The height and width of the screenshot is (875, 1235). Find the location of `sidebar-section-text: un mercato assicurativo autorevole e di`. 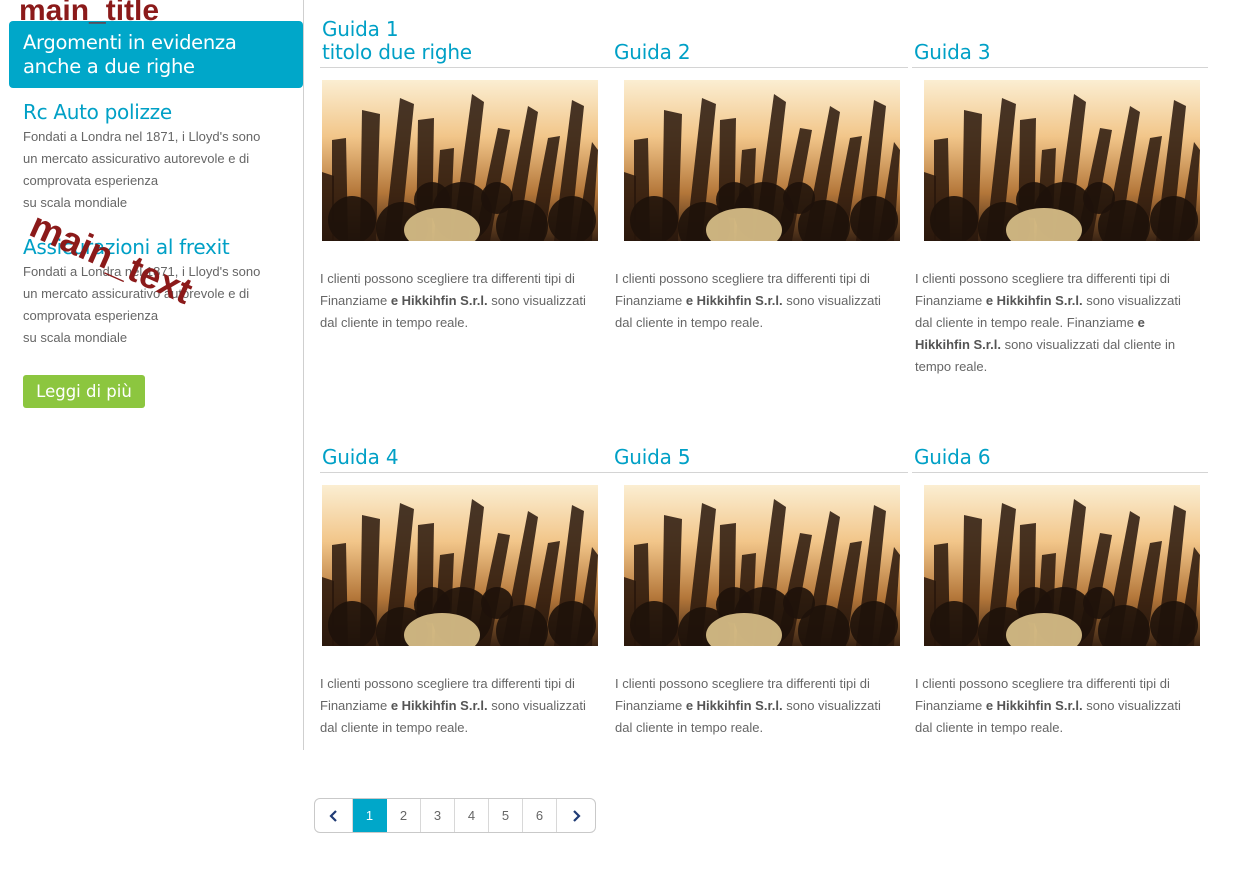

sidebar-section-text: un mercato assicurativo autorevole e di is located at coordinates (136, 158).